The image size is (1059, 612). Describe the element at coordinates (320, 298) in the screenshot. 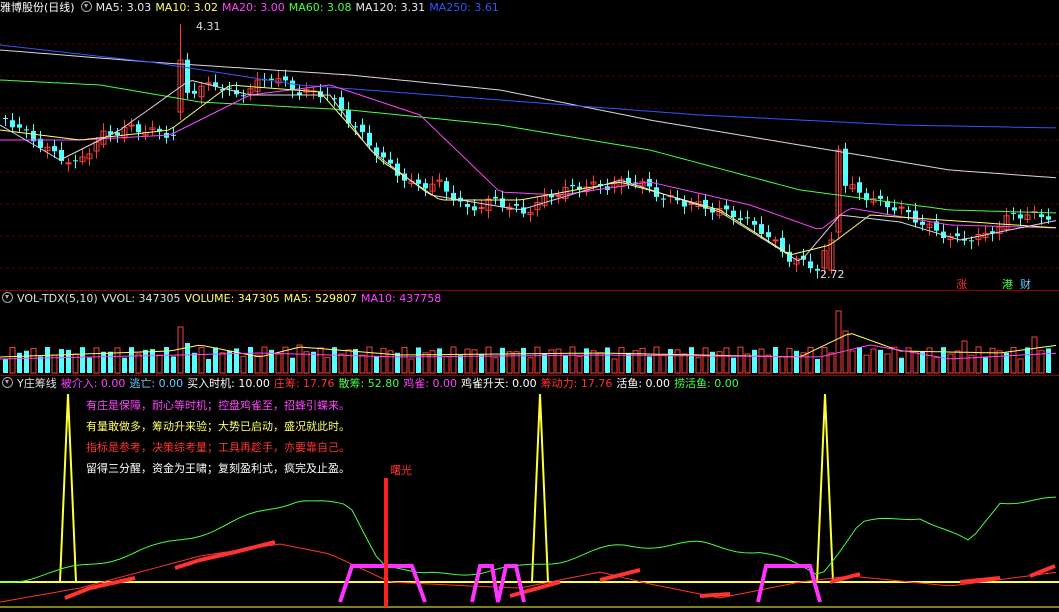

I see `vol-label-3: MA5: 529807` at that location.